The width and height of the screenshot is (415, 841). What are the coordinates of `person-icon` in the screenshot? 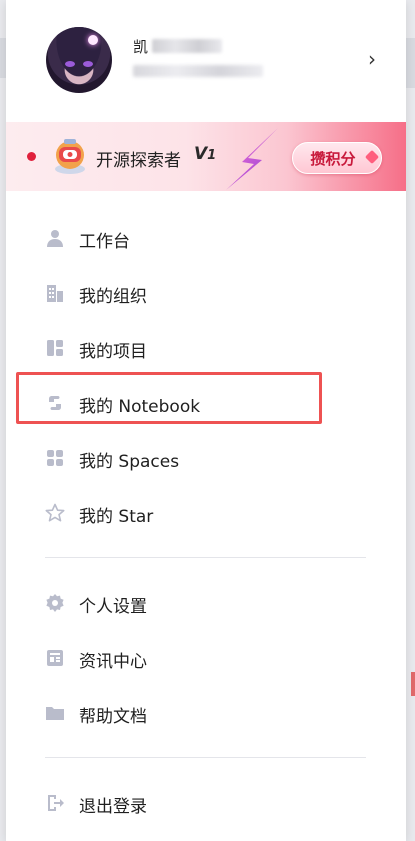 It's located at (55, 238).